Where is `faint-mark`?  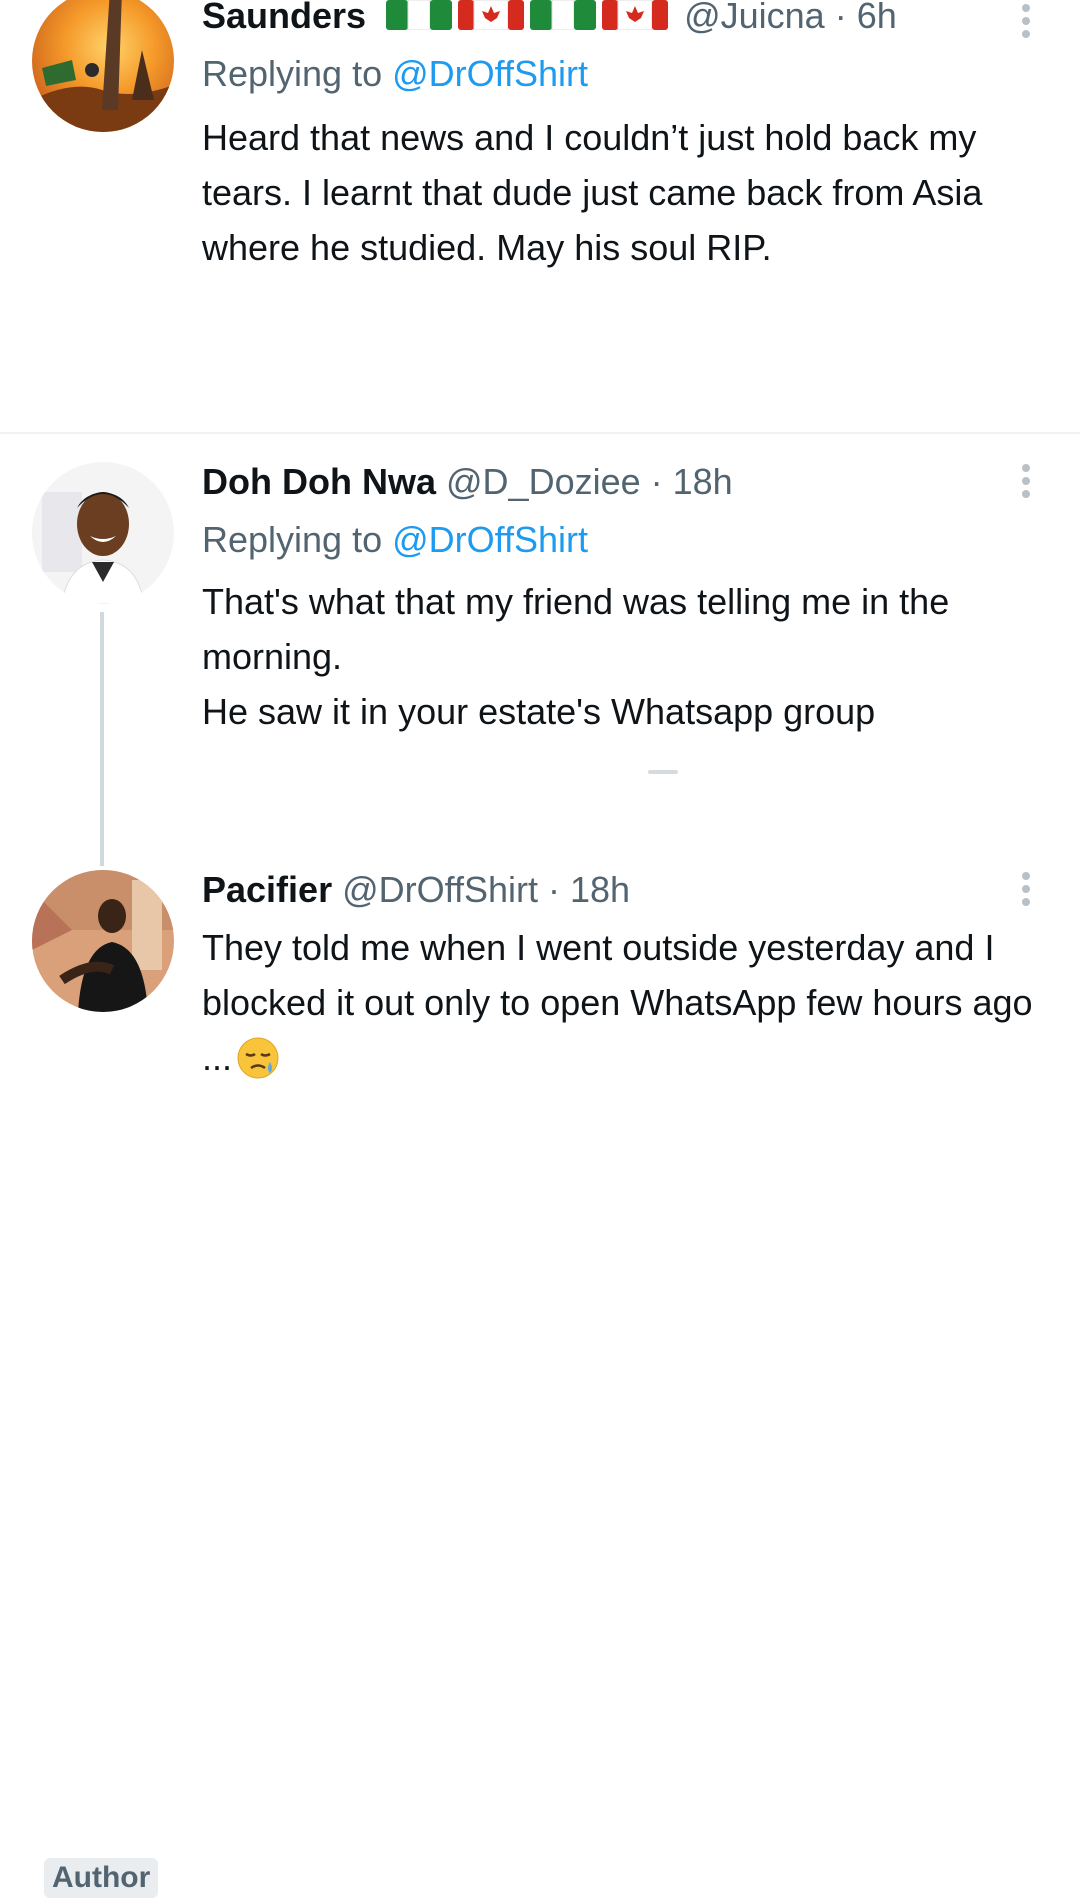 faint-mark is located at coordinates (663, 772).